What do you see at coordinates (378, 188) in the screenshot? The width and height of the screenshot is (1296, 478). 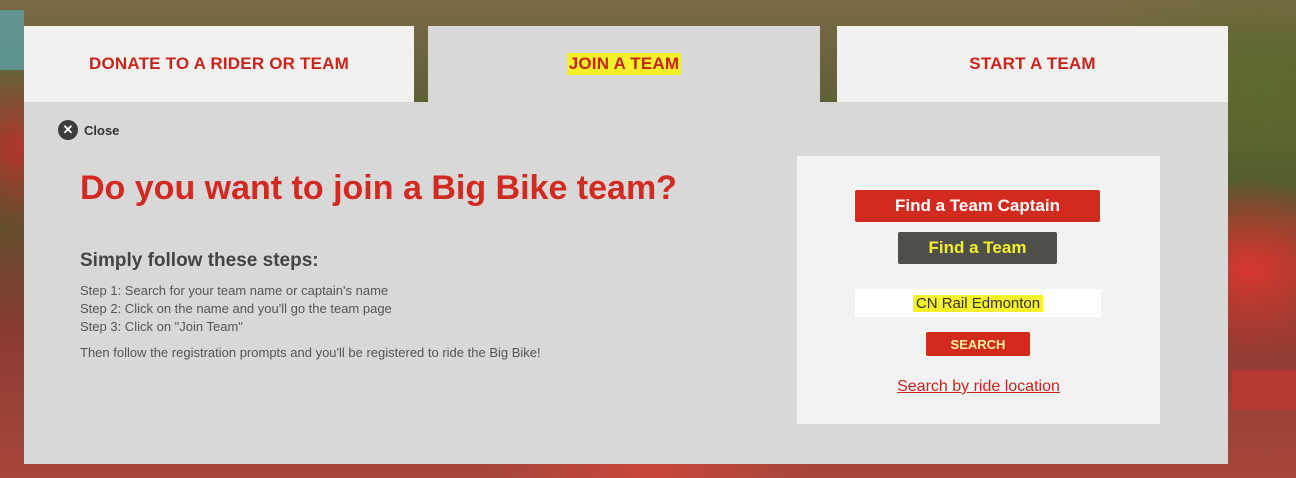 I see `page-title: Do you want to join a Big Bike team?` at bounding box center [378, 188].